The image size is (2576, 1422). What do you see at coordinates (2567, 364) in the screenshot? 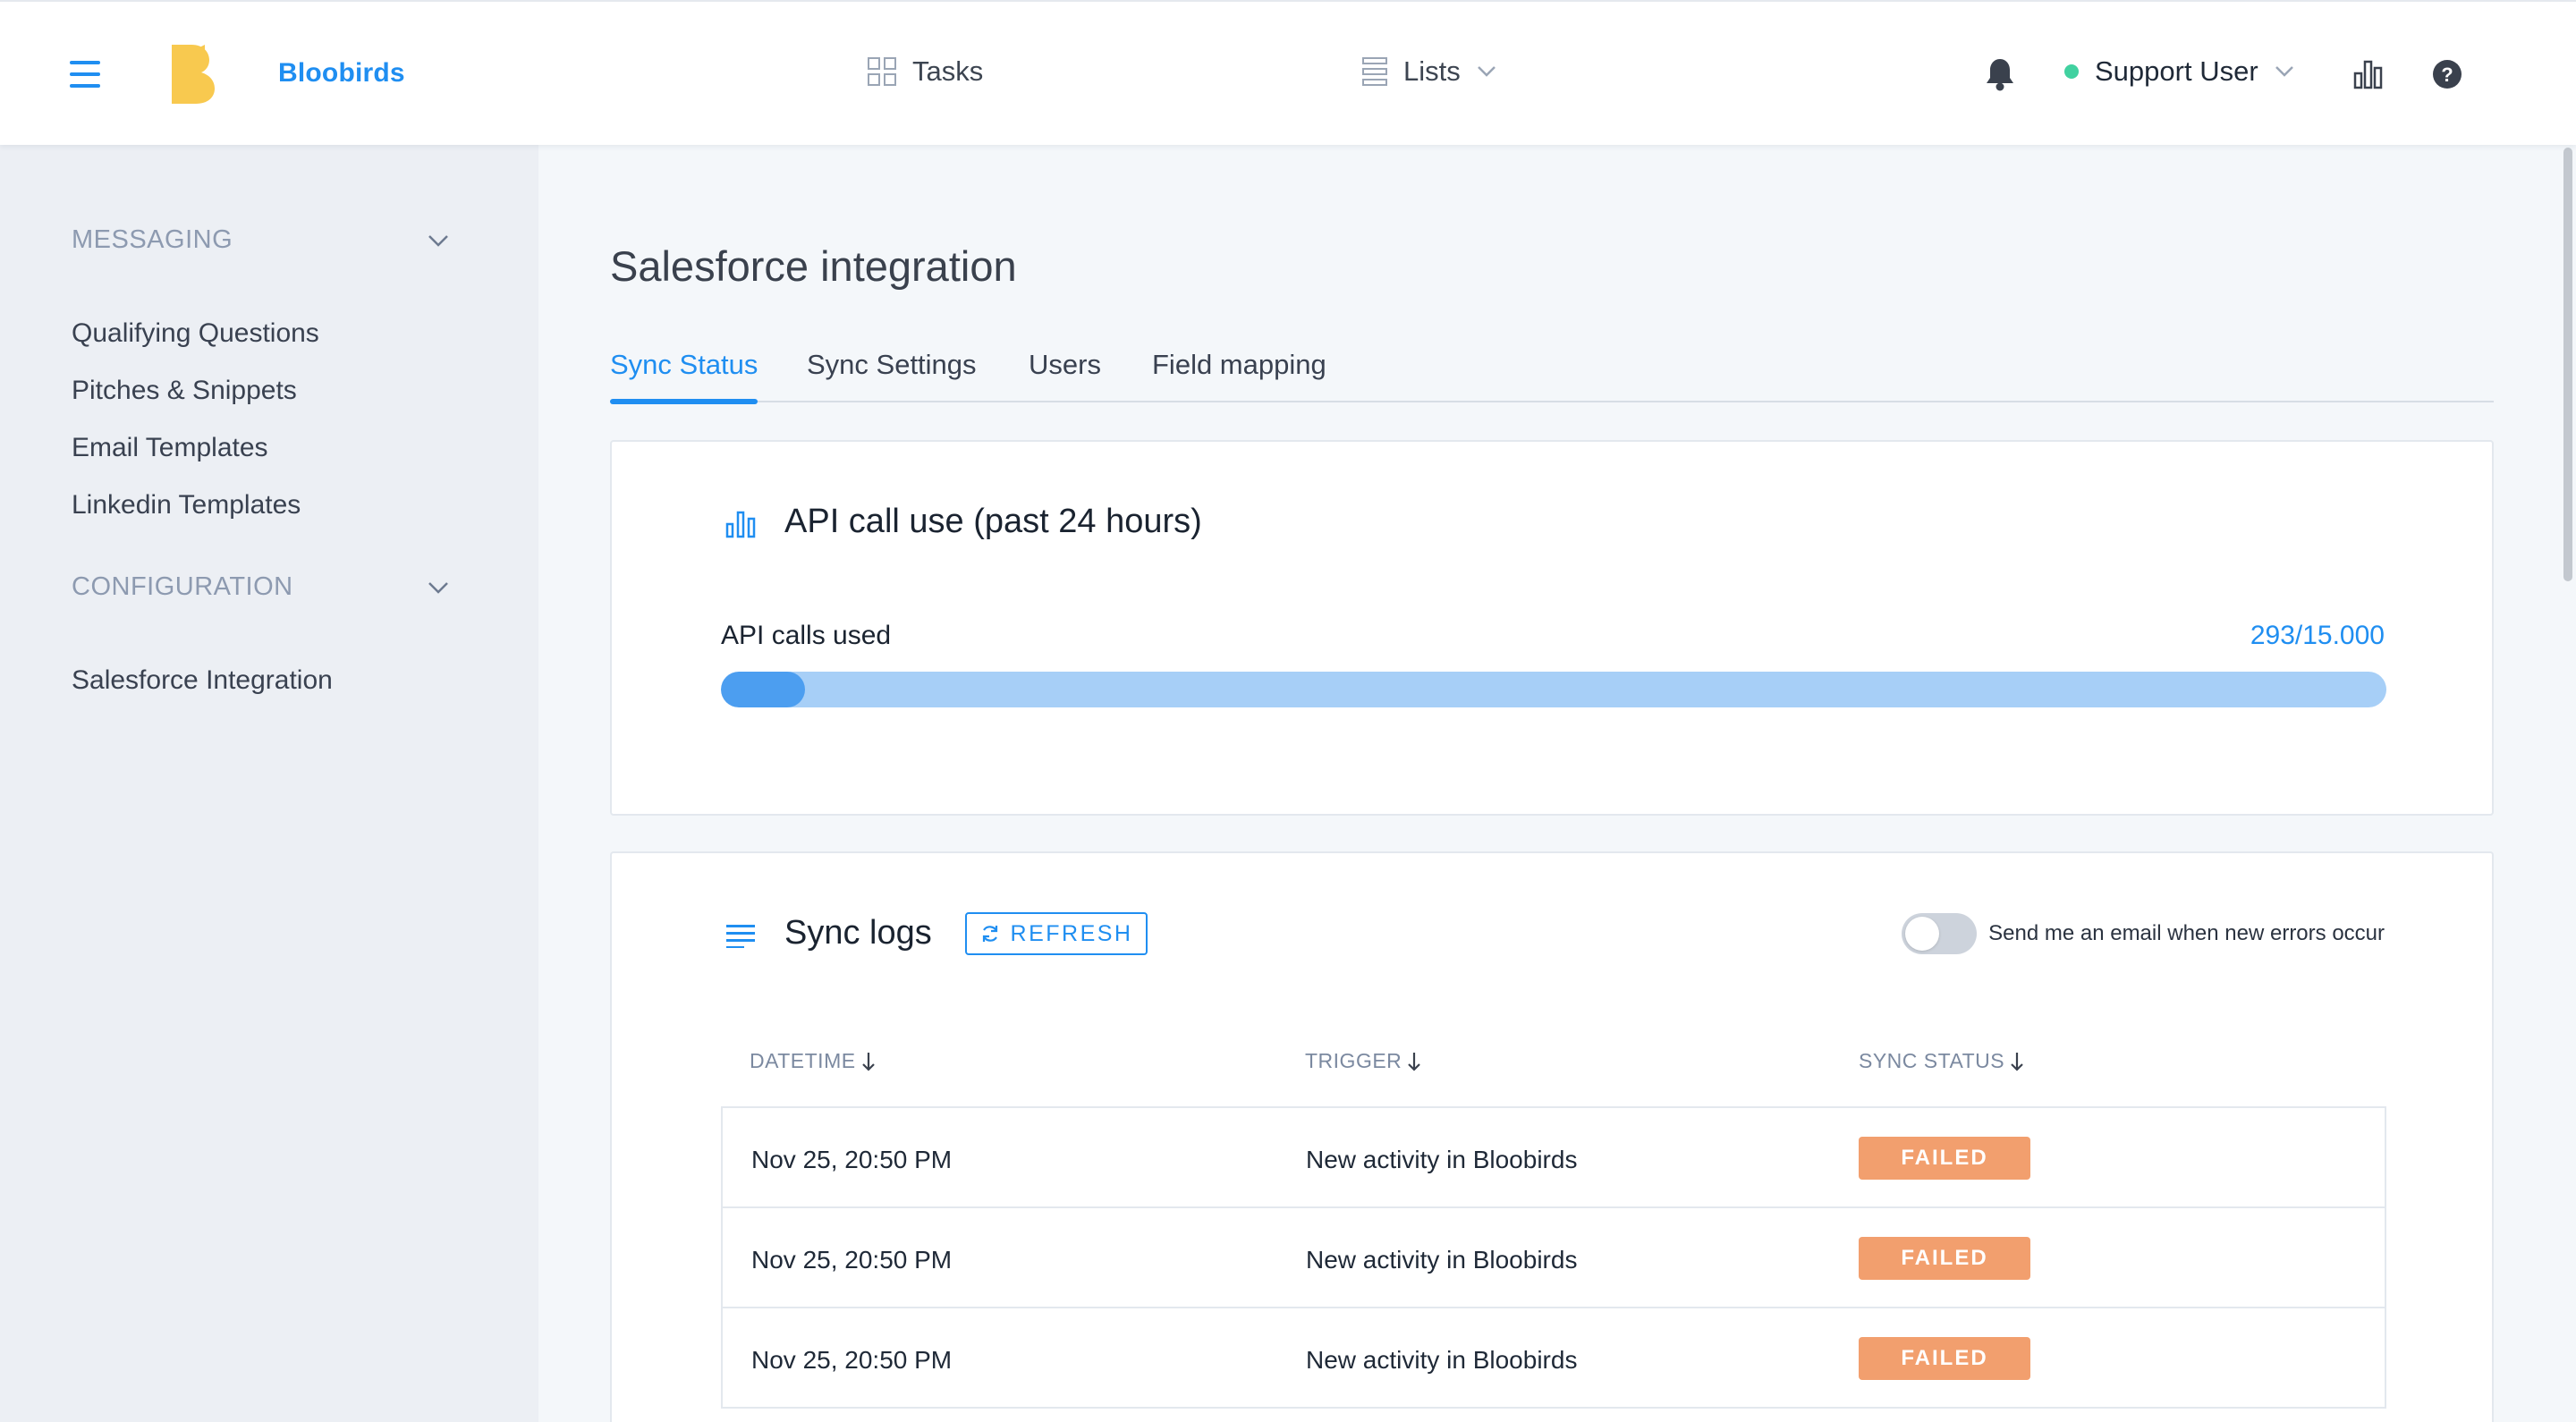
I see `scrollbar-thumb` at bounding box center [2567, 364].